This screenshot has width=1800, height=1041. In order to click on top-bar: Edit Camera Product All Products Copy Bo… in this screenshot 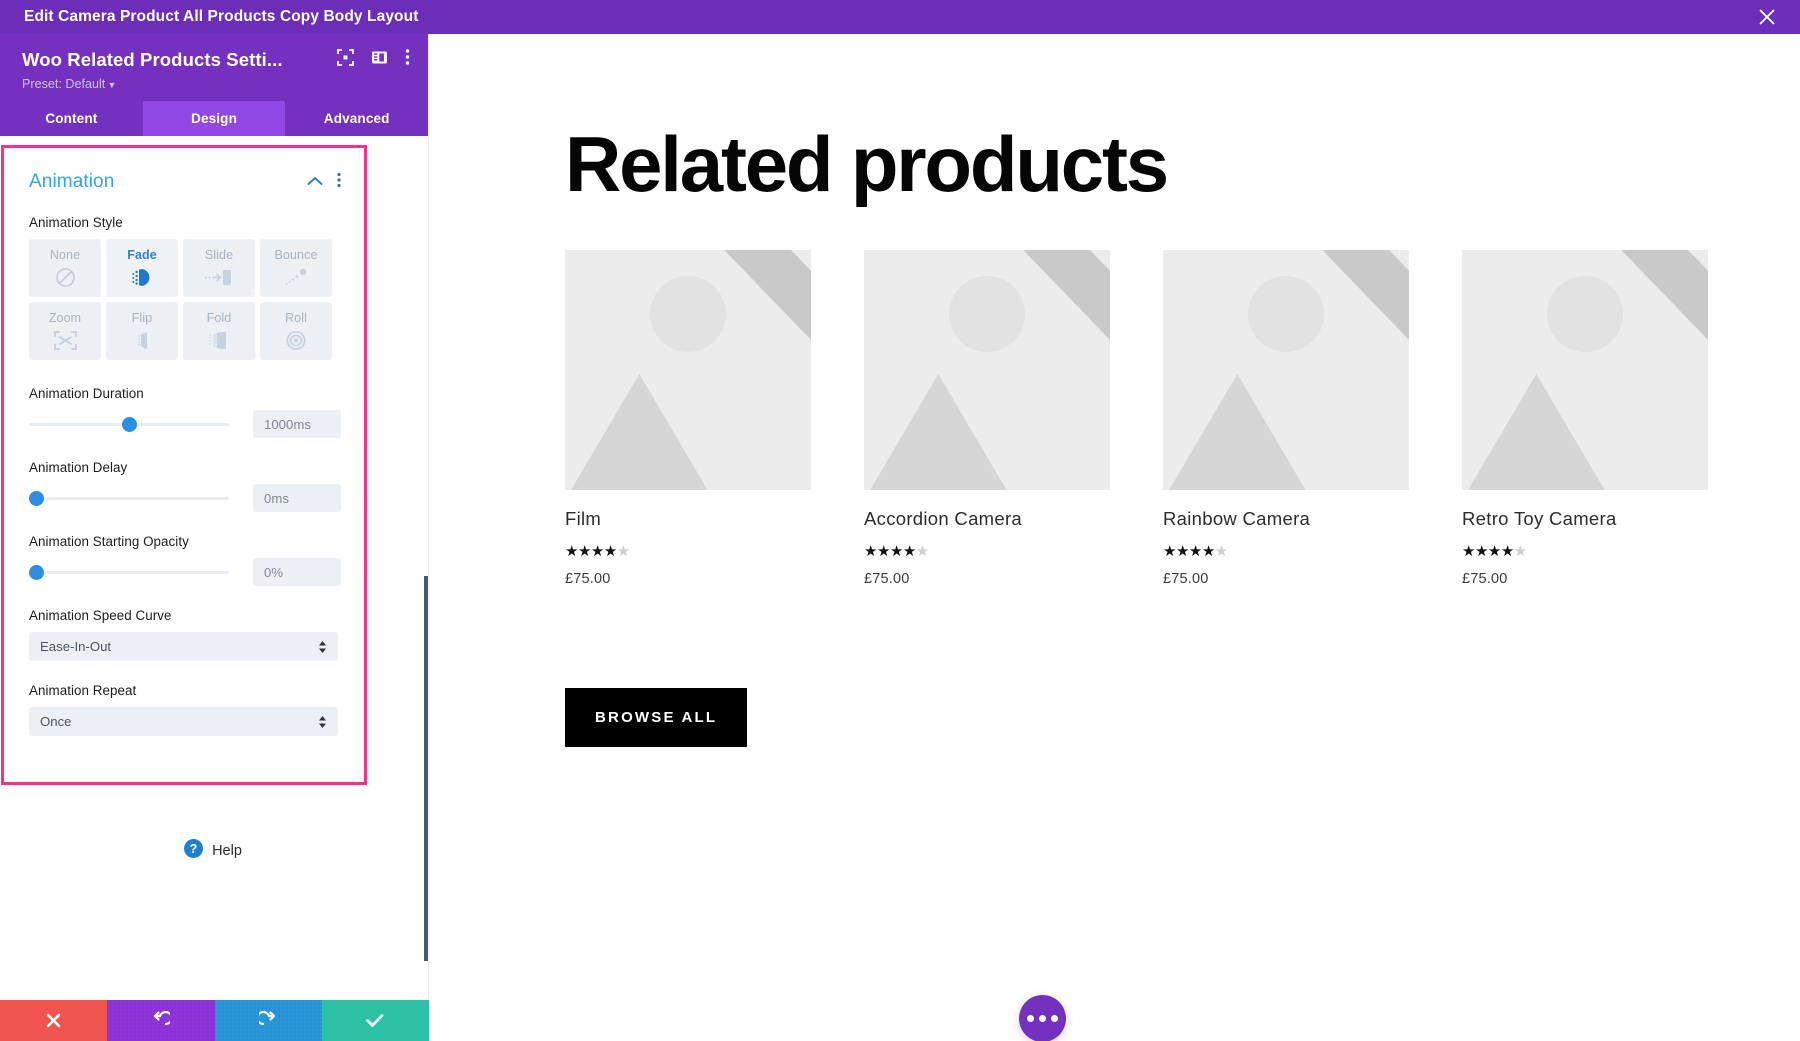, I will do `click(900, 17)`.